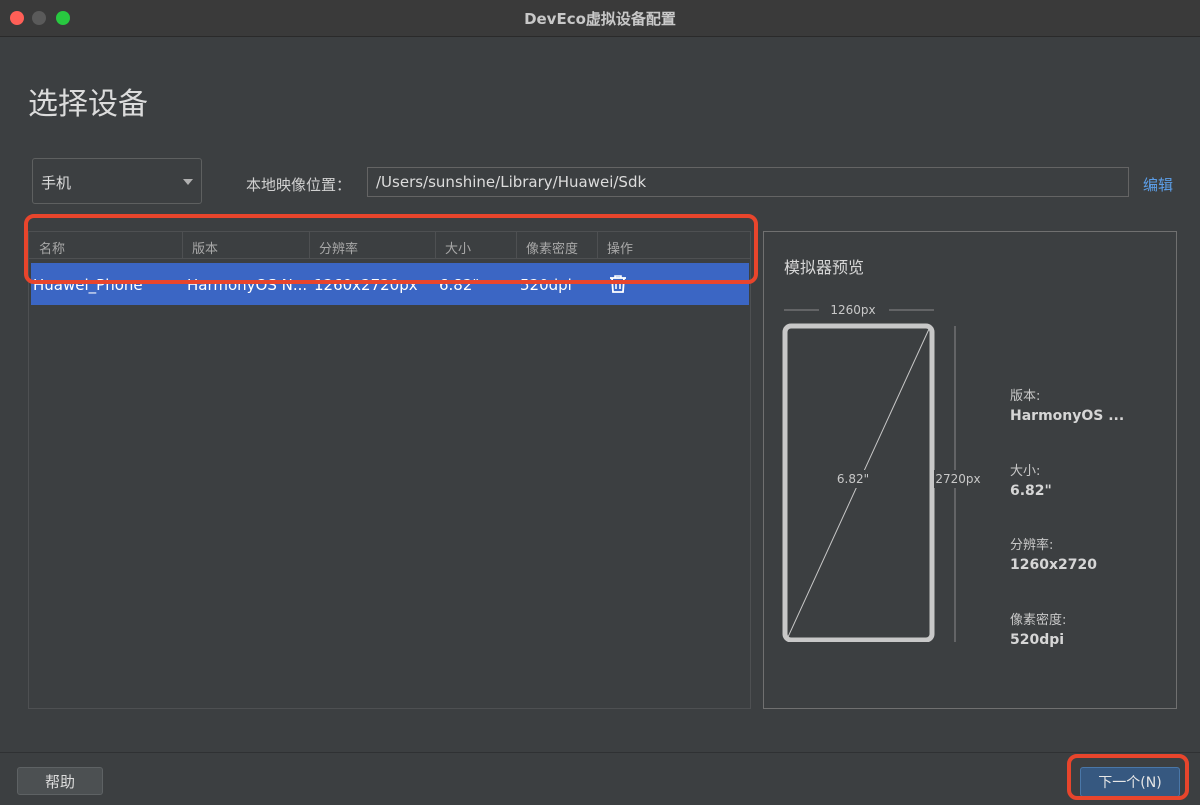 The image size is (1200, 805). Describe the element at coordinates (459, 285) in the screenshot. I see `device-size-cell: 6.82"` at that location.